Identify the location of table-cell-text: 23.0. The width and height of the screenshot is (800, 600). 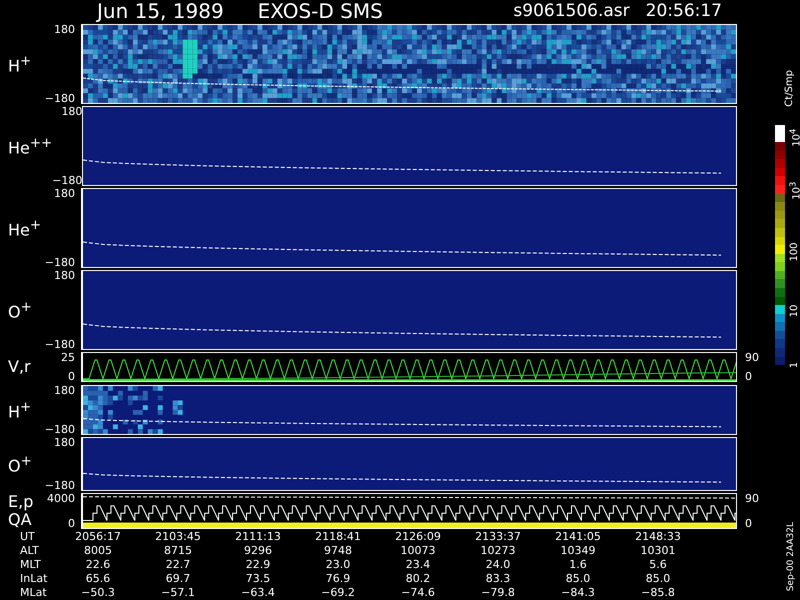
(338, 565).